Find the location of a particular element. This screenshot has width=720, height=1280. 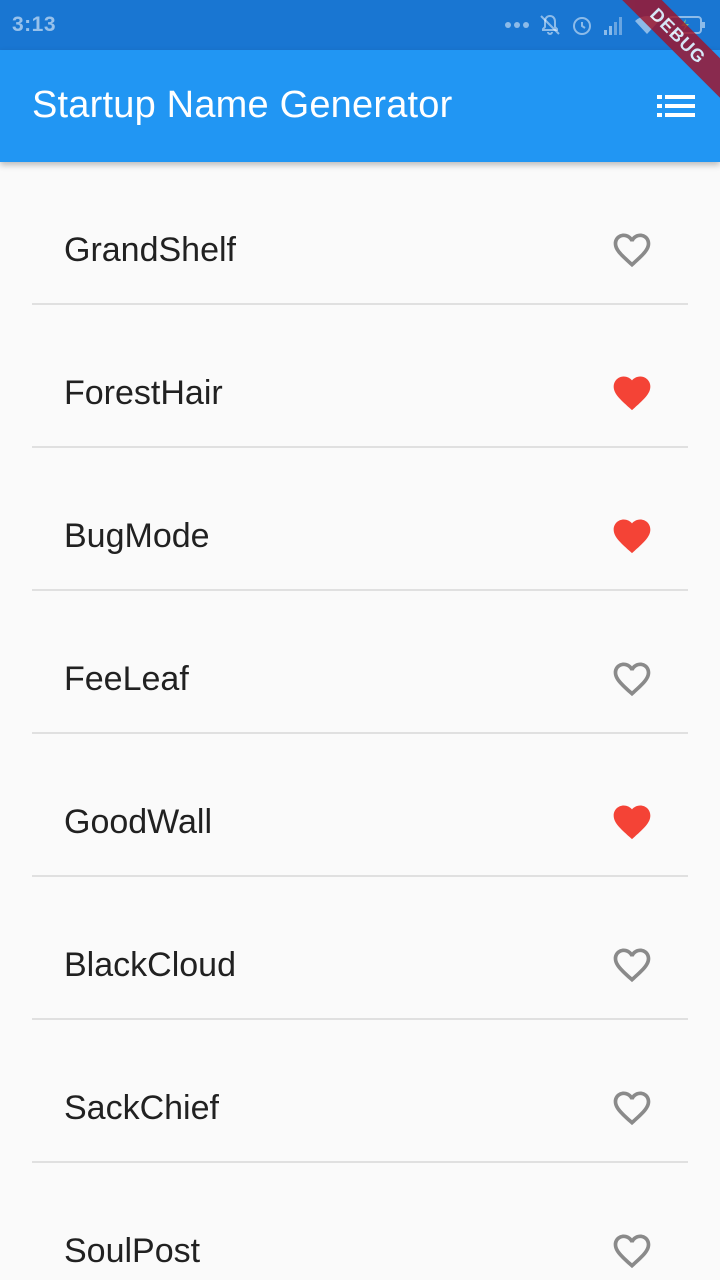

status-bar: 3:13 is located at coordinates (360, 25).